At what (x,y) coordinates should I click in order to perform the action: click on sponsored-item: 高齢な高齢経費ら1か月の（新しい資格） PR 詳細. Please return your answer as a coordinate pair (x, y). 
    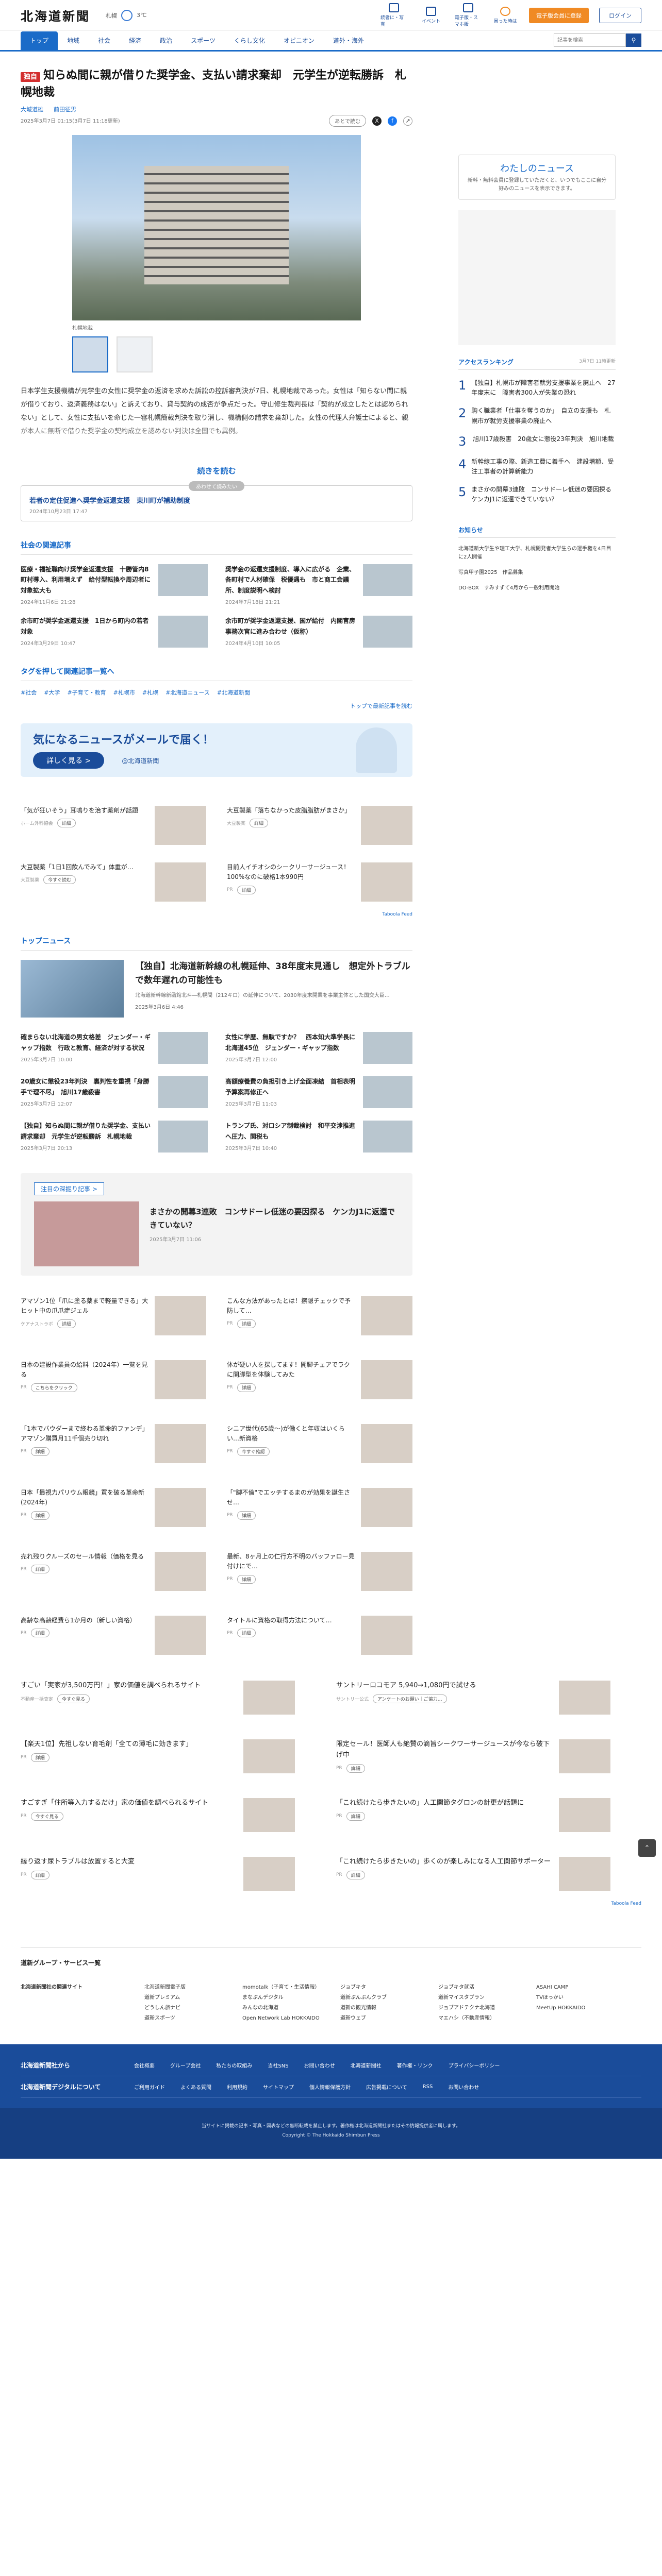
    Looking at the image, I should click on (113, 1635).